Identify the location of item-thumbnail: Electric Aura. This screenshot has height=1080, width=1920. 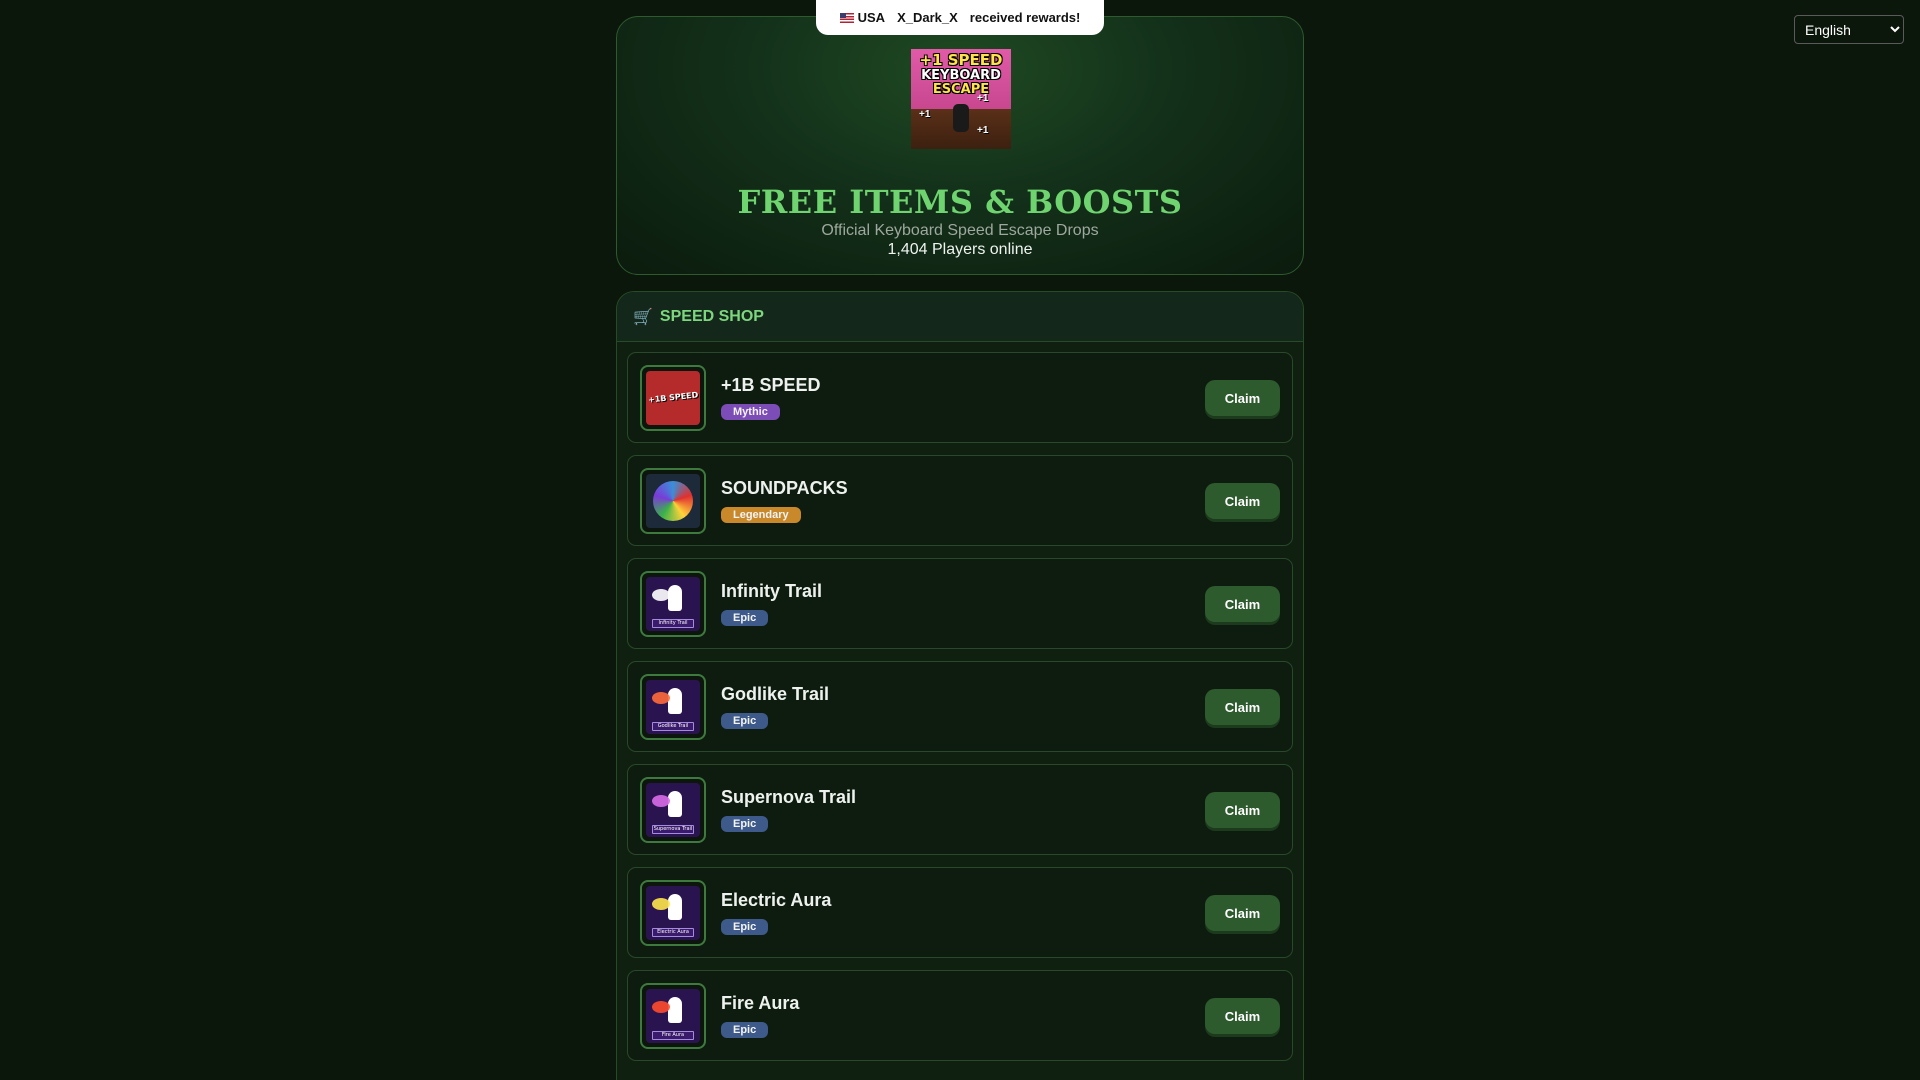
(673, 912).